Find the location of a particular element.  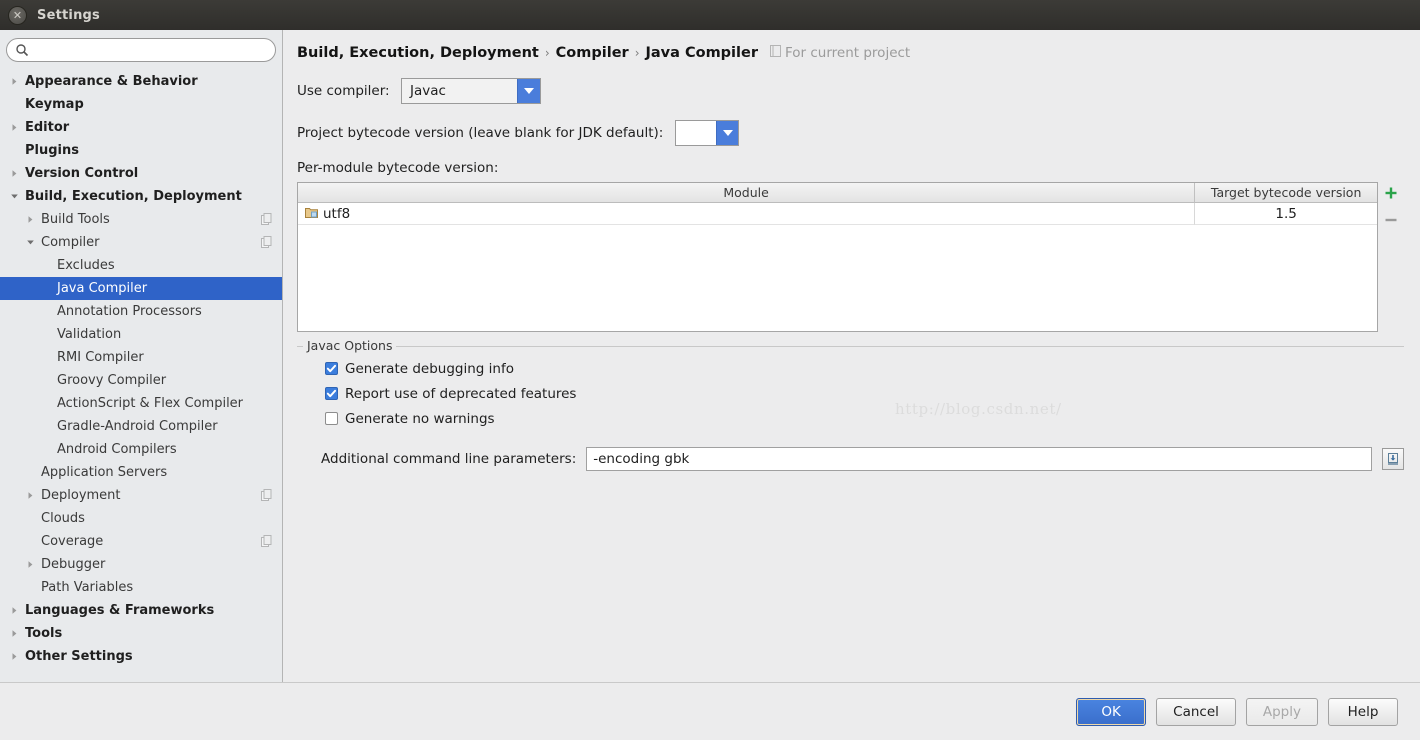

sidebar-item-application-servers: Application Servers is located at coordinates (141, 472).